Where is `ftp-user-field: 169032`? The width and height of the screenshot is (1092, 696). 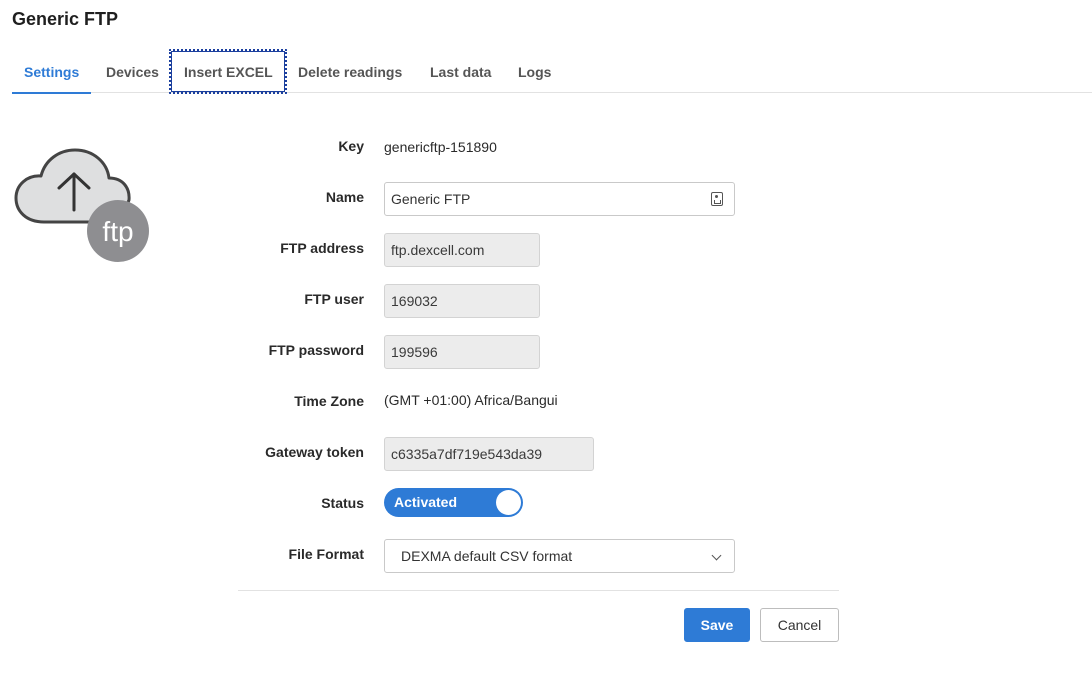
ftp-user-field: 169032 is located at coordinates (462, 301).